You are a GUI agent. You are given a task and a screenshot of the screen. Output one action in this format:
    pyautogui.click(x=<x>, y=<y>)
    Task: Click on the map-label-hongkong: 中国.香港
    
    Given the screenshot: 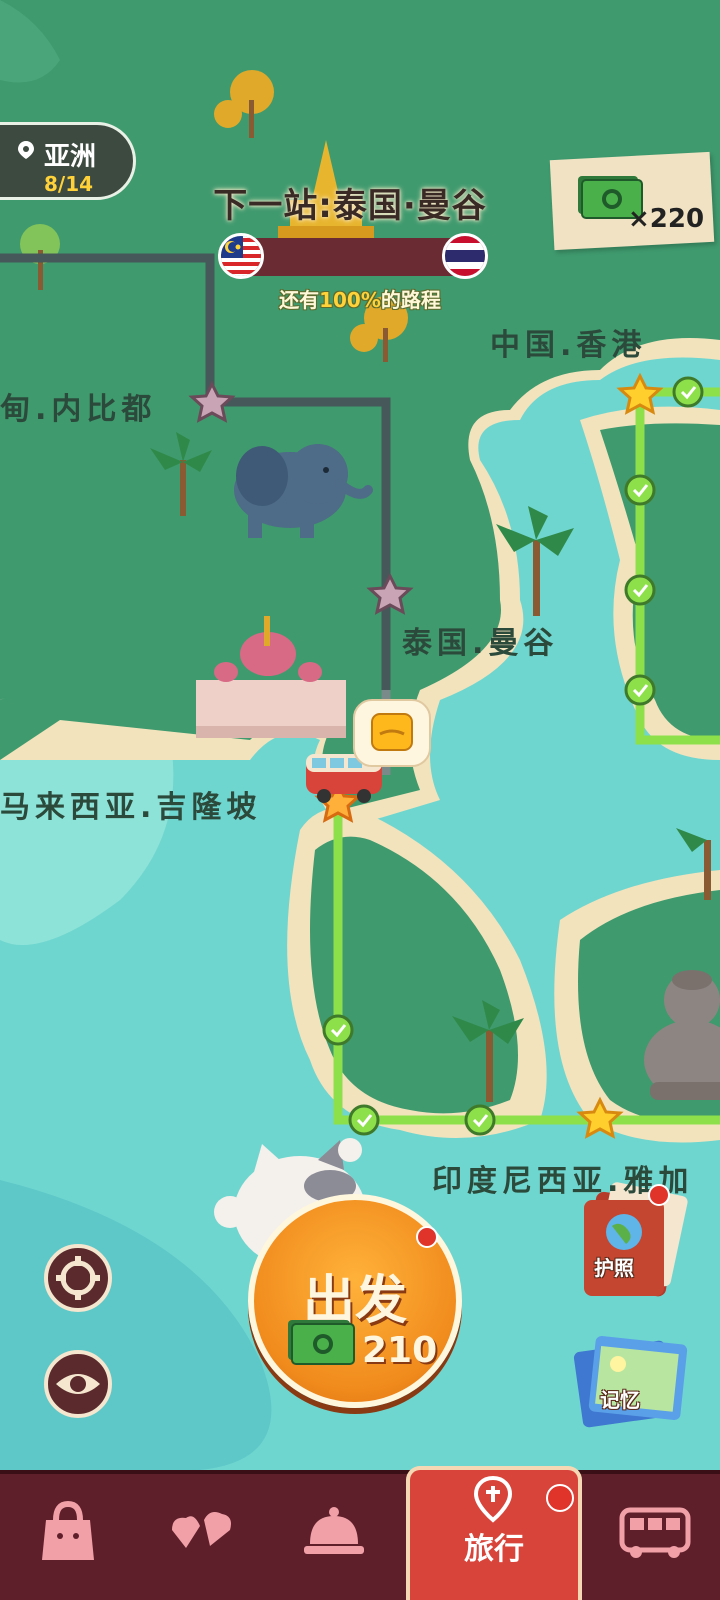 What is the action you would take?
    pyautogui.click(x=568, y=345)
    